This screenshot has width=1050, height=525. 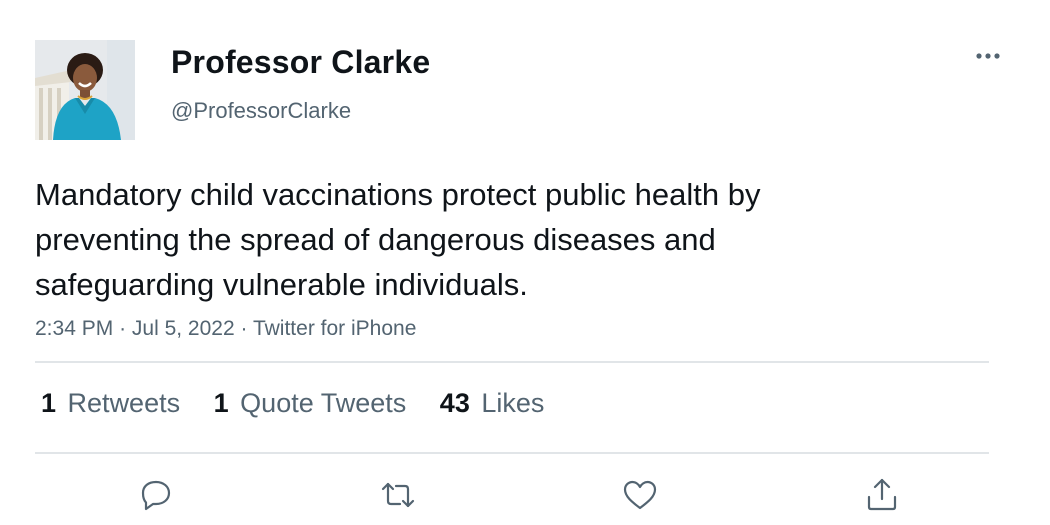 I want to click on more-options-button, so click(x=988, y=56).